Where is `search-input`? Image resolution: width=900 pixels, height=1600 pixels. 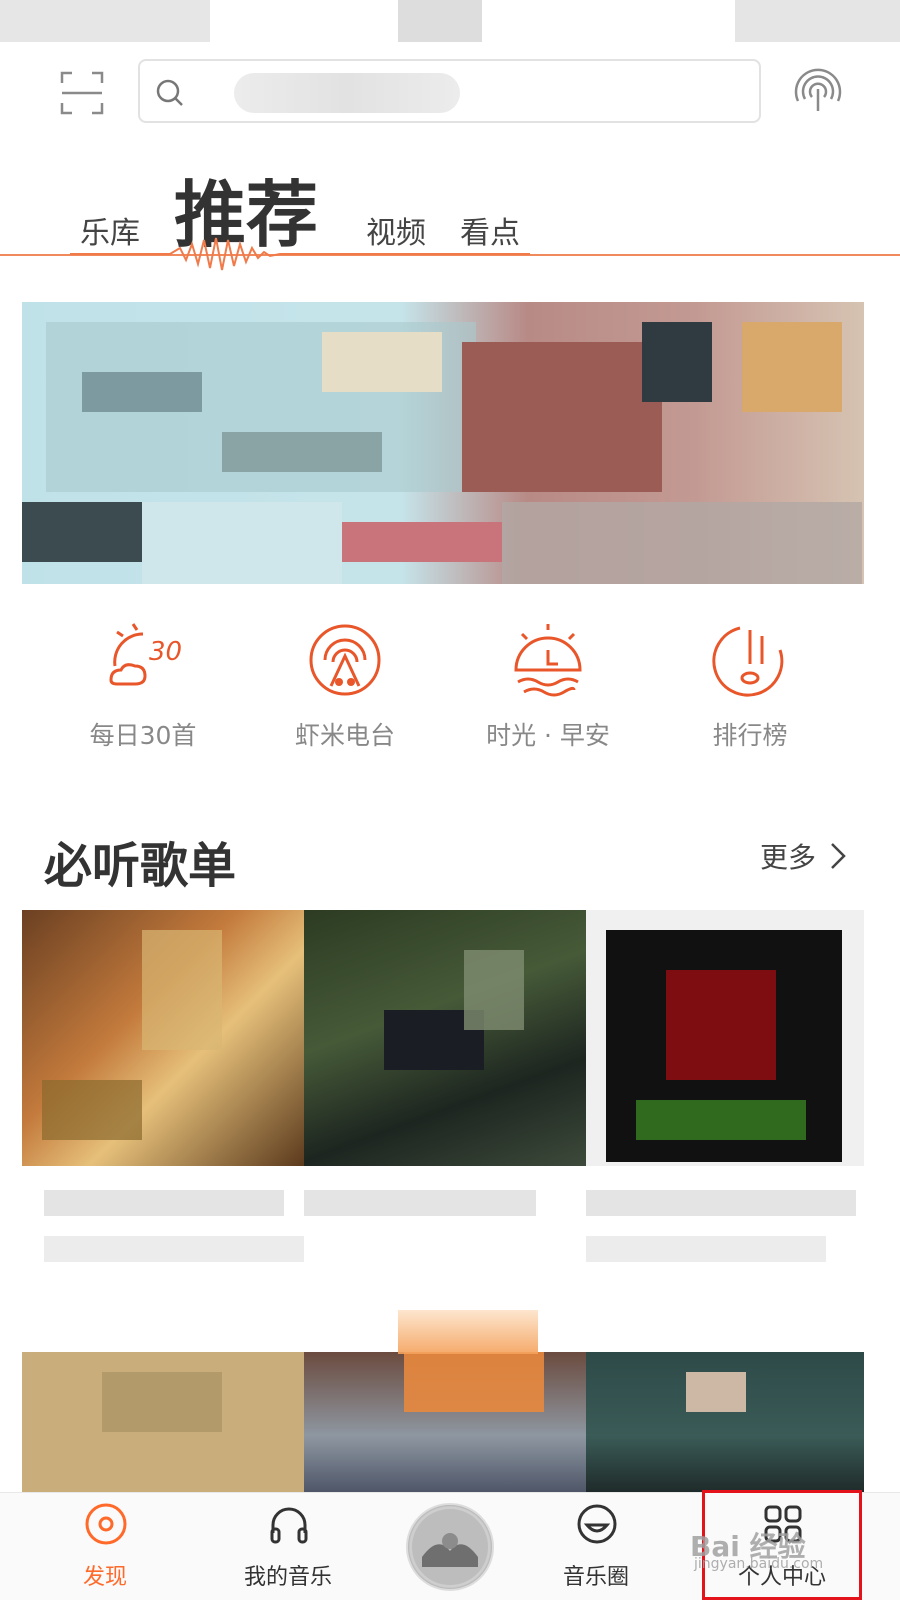 search-input is located at coordinates (449, 91).